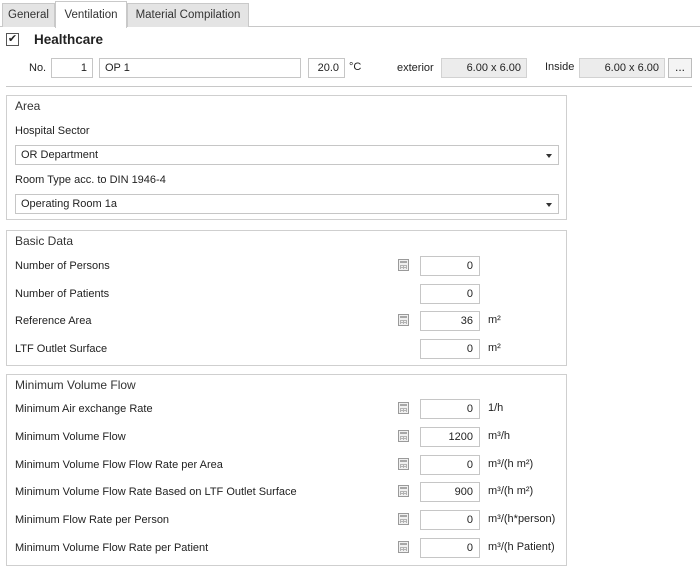  What do you see at coordinates (28, 106) in the screenshot?
I see `area-group-title: Area` at bounding box center [28, 106].